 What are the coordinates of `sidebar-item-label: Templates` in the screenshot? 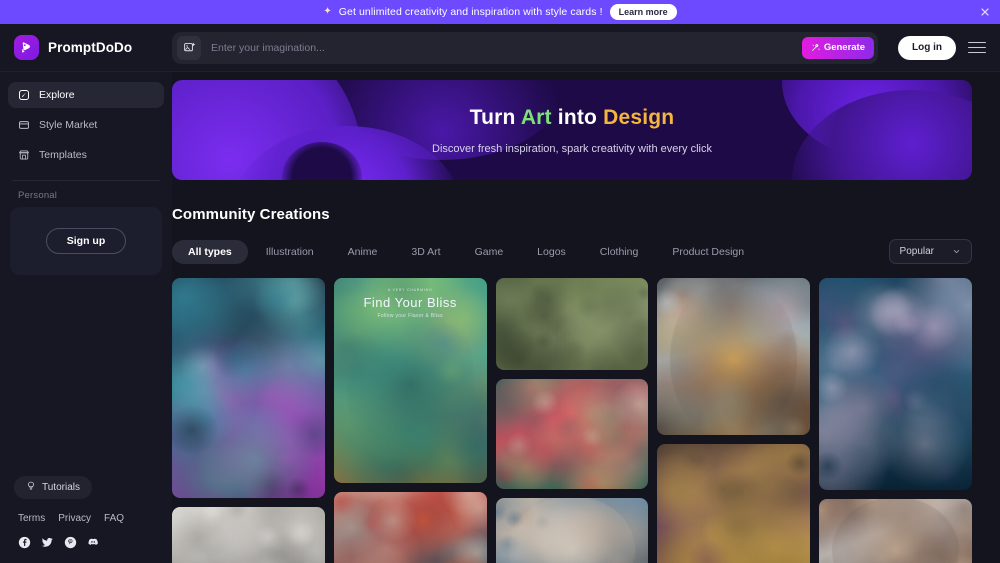 It's located at (63, 155).